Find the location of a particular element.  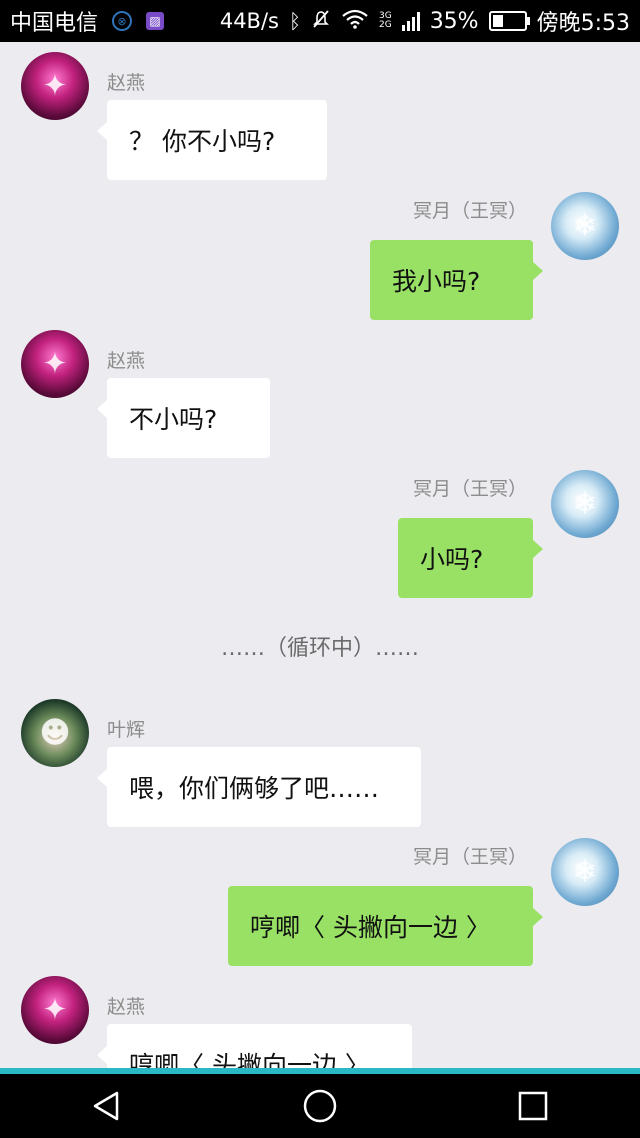

network-speed: 44B/s is located at coordinates (249, 21).